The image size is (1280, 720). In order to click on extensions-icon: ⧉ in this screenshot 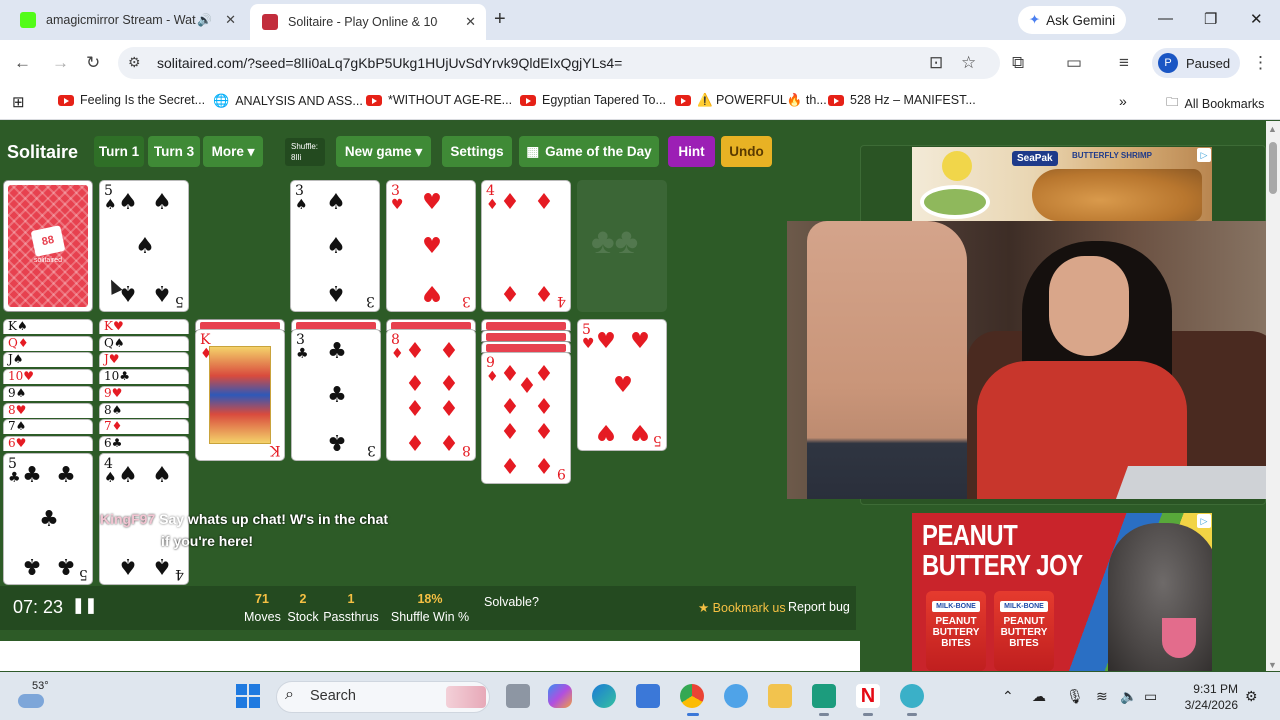, I will do `click(1018, 63)`.